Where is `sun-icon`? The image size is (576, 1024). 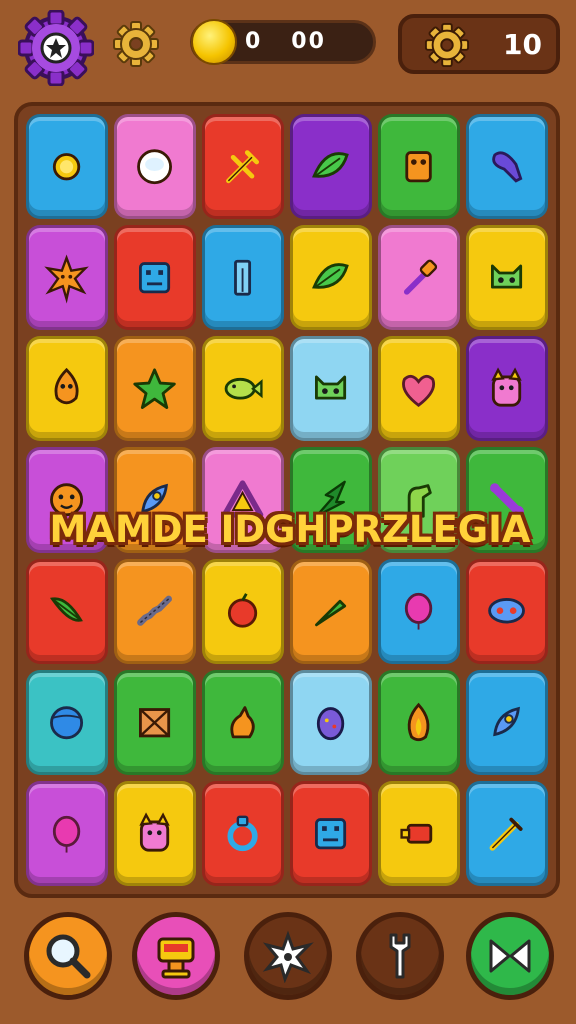
sun-icon is located at coordinates (67, 166).